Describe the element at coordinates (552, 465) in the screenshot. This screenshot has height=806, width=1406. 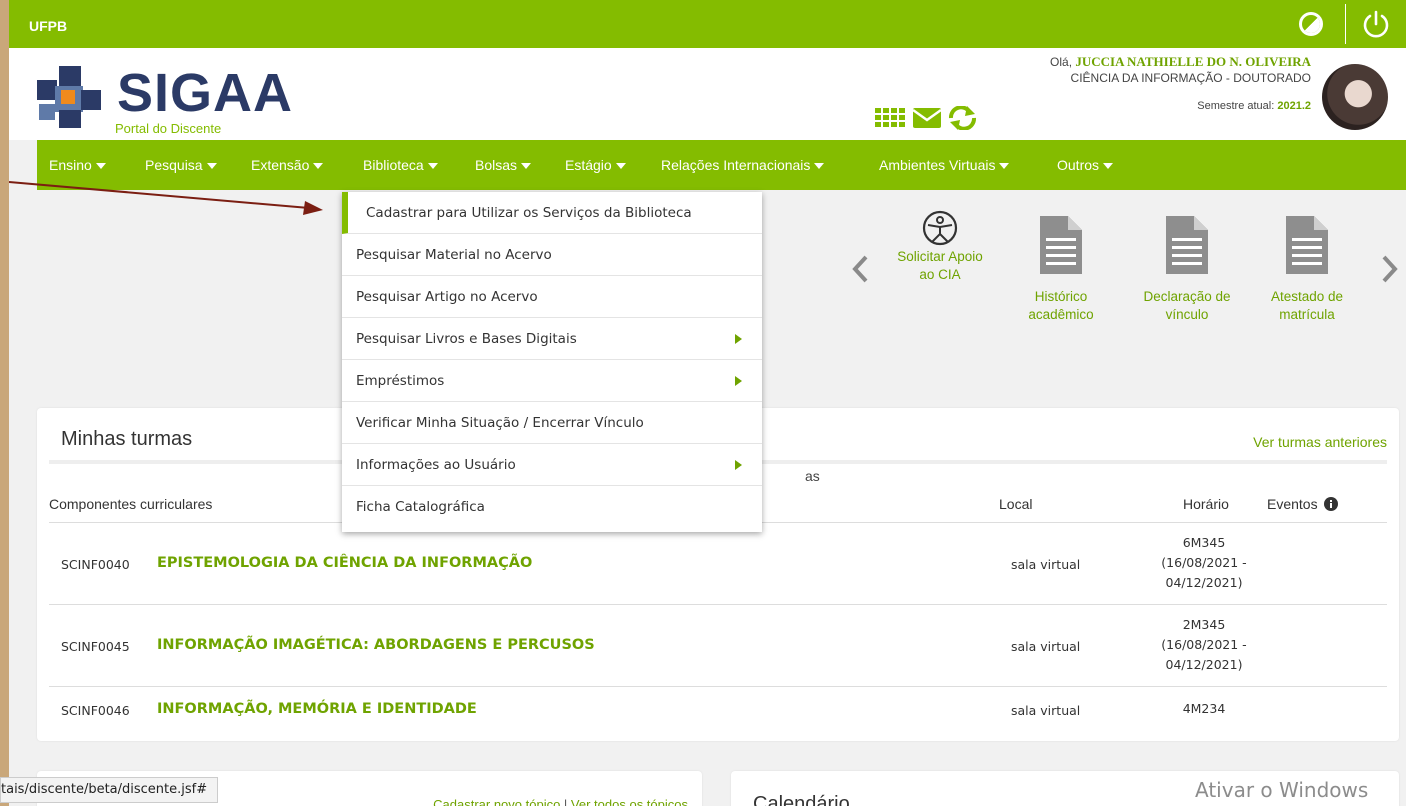
I see `menu-item-informacoes-usuario: Informações ao Usuário` at that location.